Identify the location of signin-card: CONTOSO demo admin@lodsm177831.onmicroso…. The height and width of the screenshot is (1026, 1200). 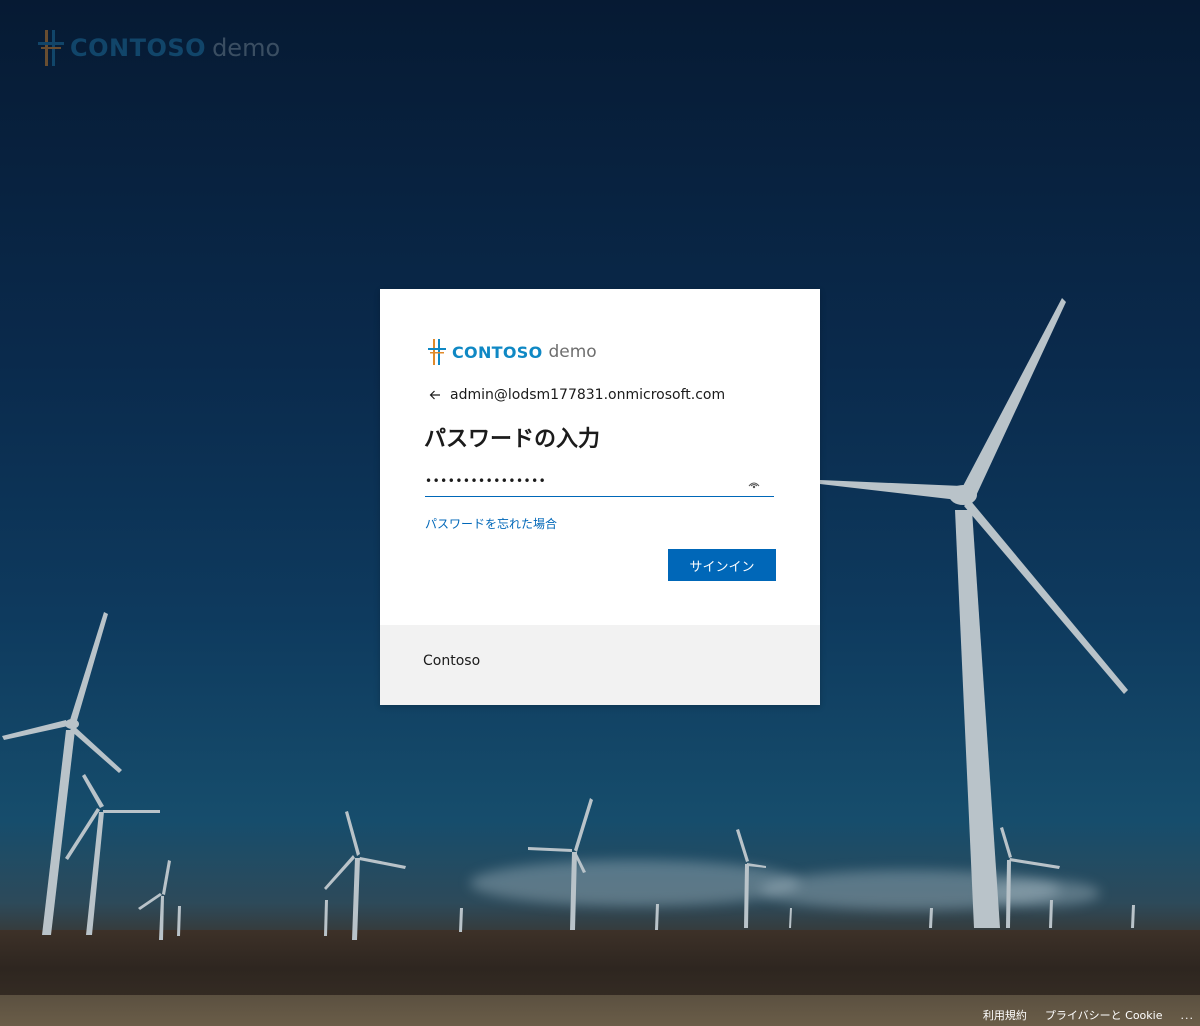
(600, 497).